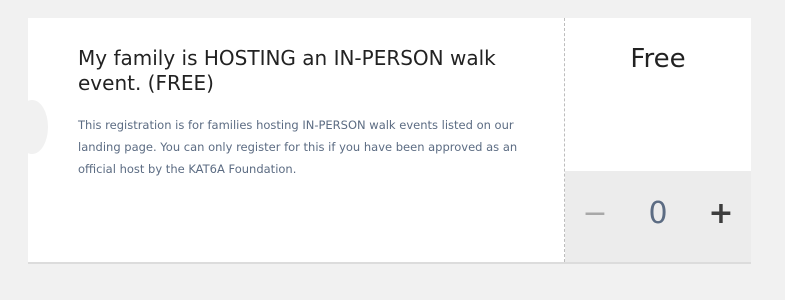 Image resolution: width=785 pixels, height=300 pixels. Describe the element at coordinates (658, 94) in the screenshot. I see `price-panel: Free` at that location.